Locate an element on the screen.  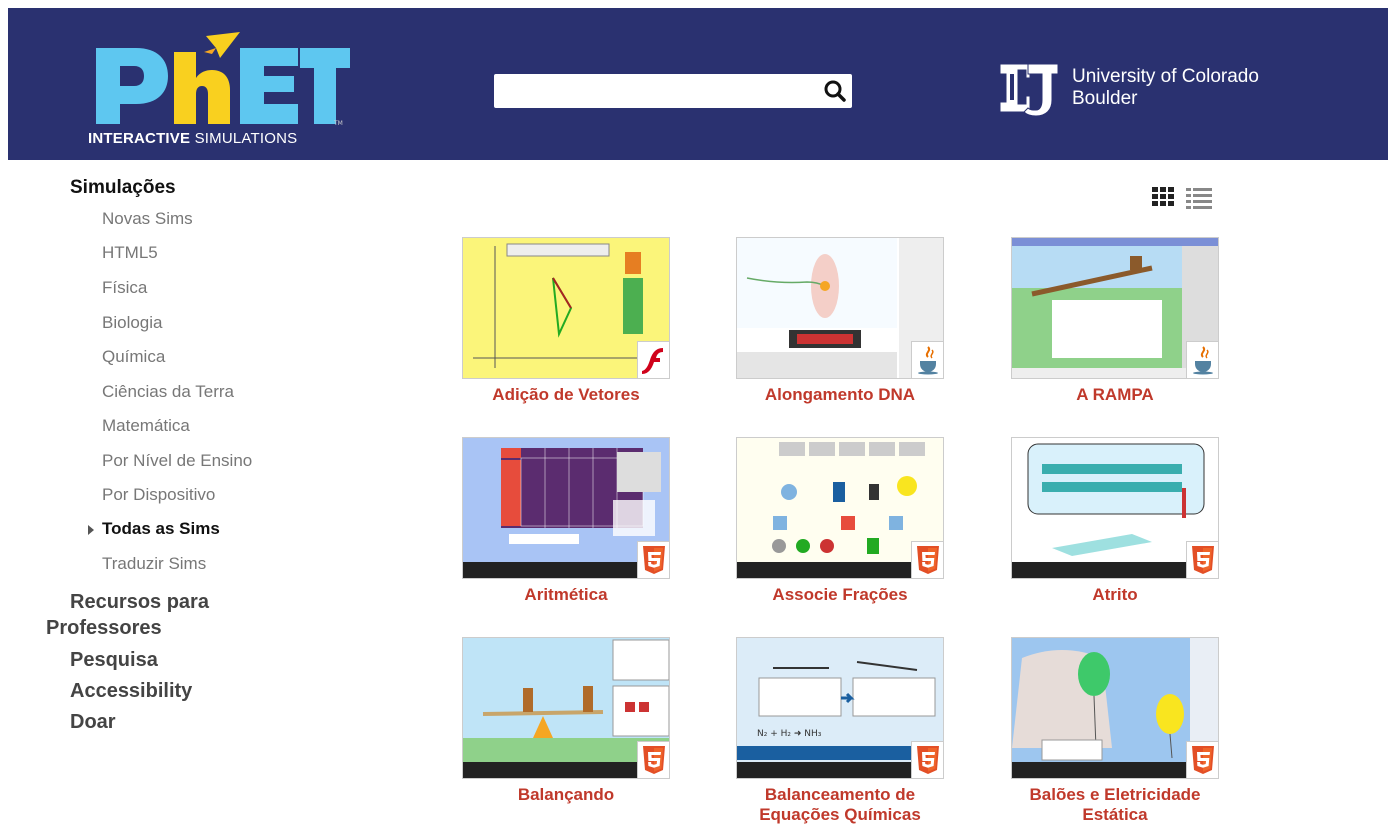
sidebar-item-biology: Biologia is located at coordinates (132, 323).